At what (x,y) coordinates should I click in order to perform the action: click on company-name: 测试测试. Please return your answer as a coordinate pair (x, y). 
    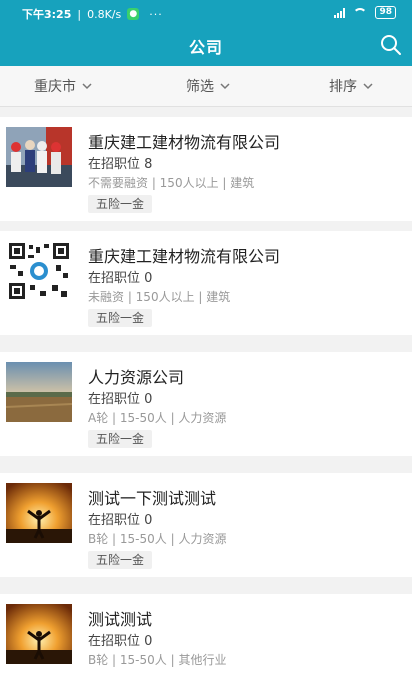
    Looking at the image, I should click on (120, 619).